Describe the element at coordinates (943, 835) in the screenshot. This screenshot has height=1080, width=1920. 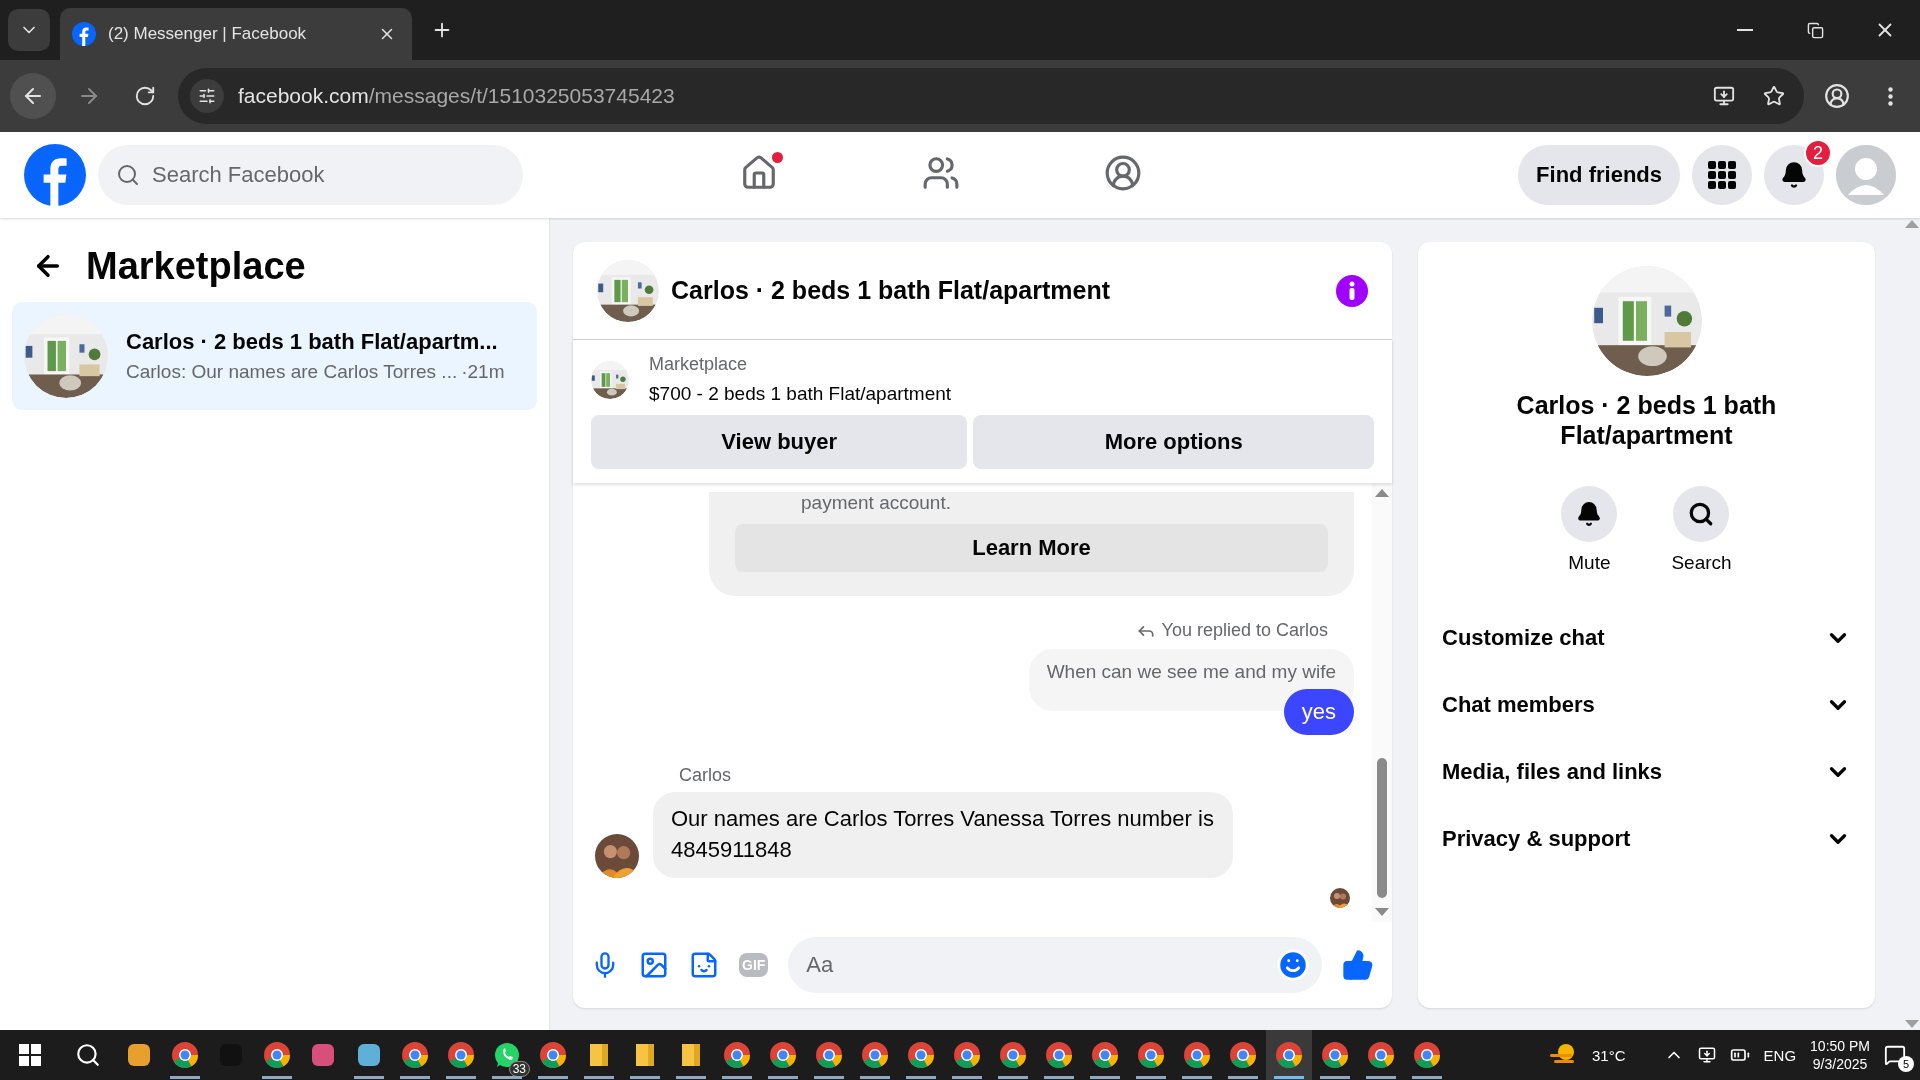
I see `received-message: Our names are Carlos Torres Vanessa Torres number is 4845911848` at that location.